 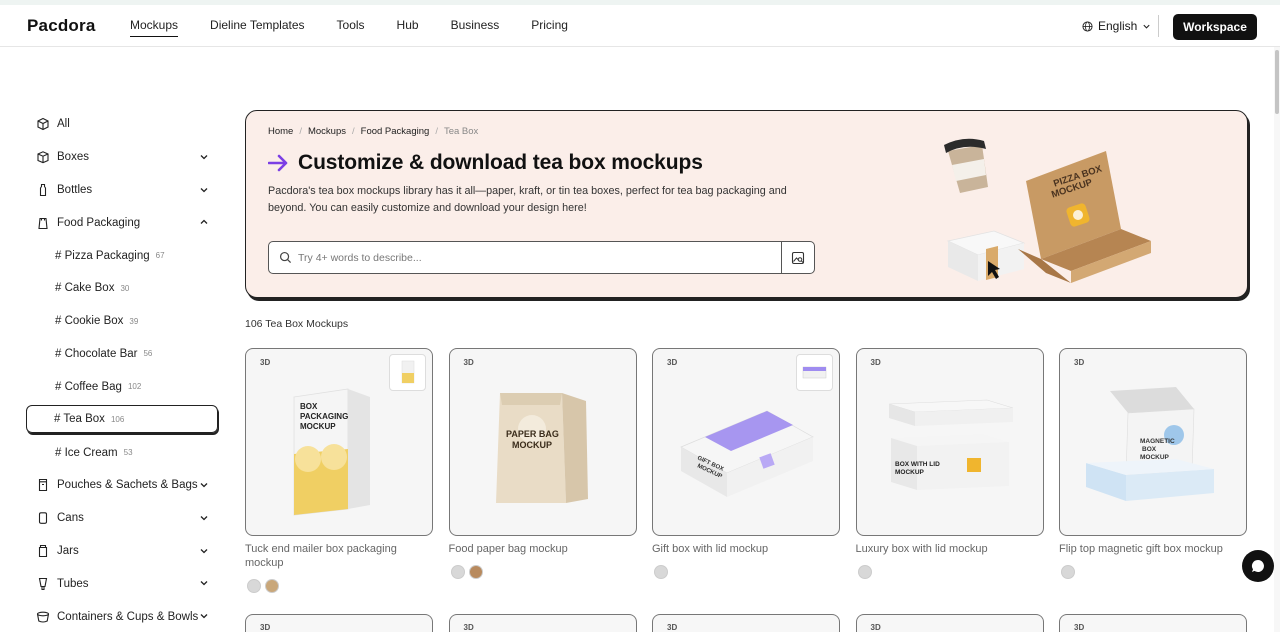 I want to click on sidebar-item-food-packaging: Food Packaging, so click(x=122, y=222).